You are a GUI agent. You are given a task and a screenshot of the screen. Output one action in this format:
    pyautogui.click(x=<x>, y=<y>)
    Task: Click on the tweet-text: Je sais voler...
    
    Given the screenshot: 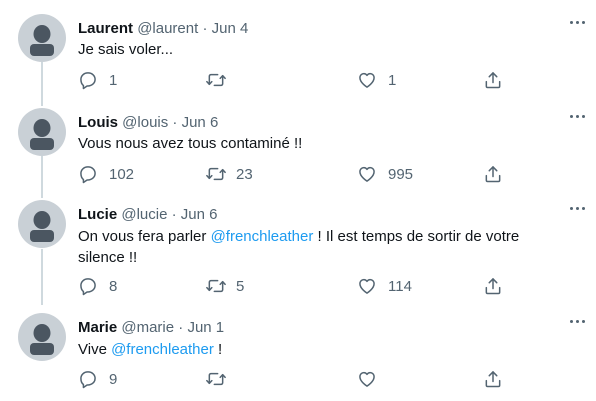 What is the action you would take?
    pyautogui.click(x=313, y=49)
    